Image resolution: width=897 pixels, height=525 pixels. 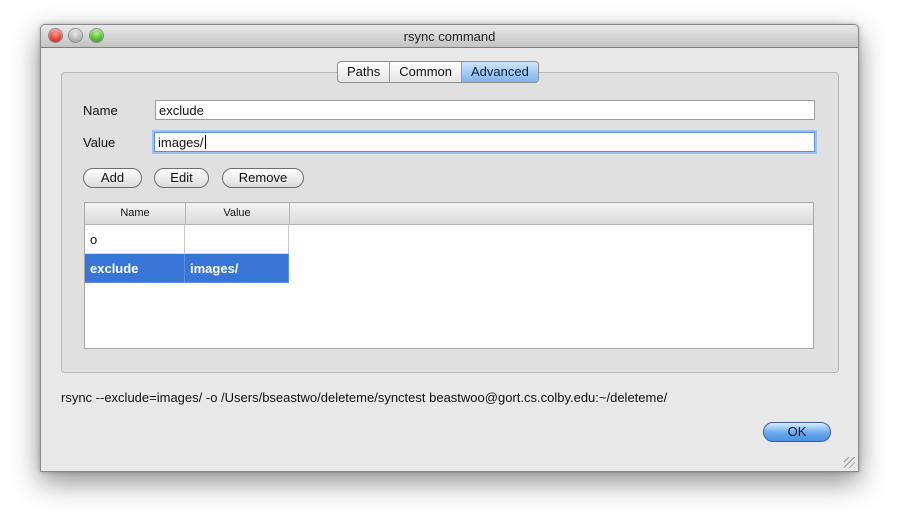 I want to click on ok-button: OK, so click(x=797, y=432).